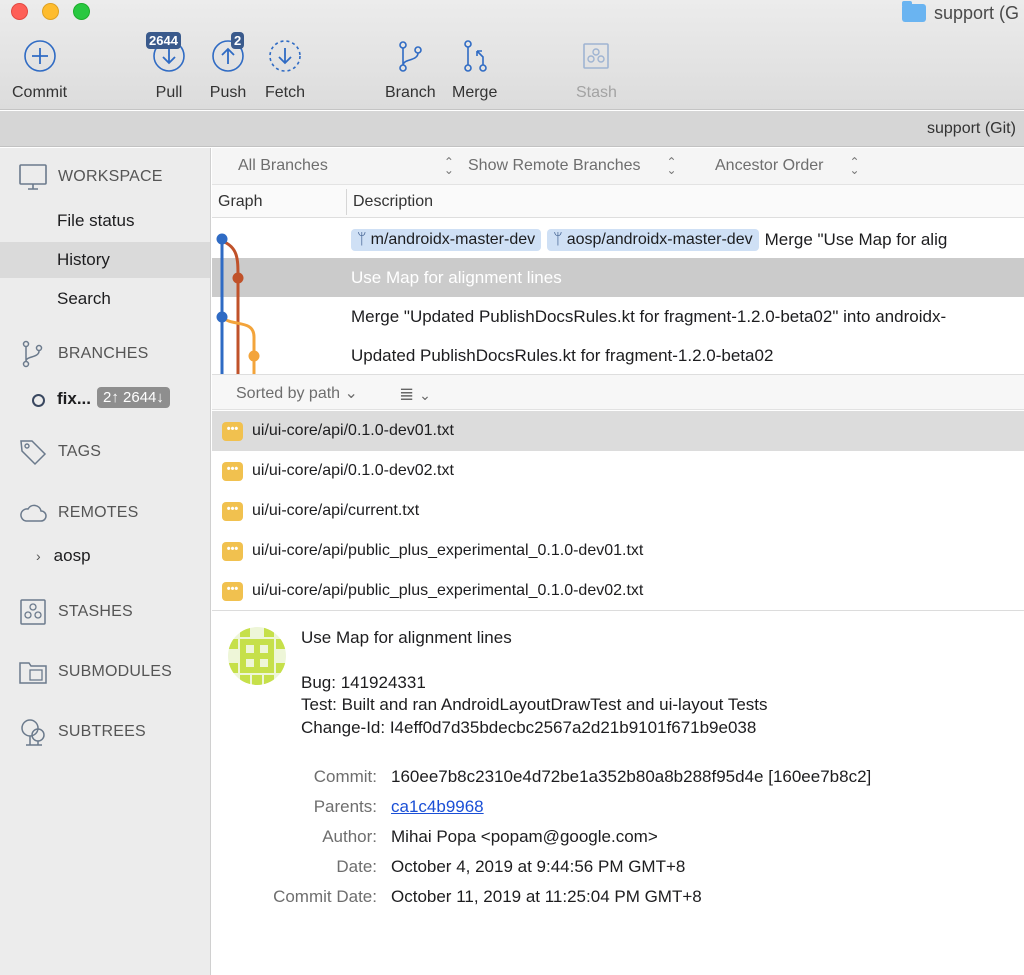 The width and height of the screenshot is (1024, 975). What do you see at coordinates (238, 40) in the screenshot?
I see `push-count-badge: 2` at bounding box center [238, 40].